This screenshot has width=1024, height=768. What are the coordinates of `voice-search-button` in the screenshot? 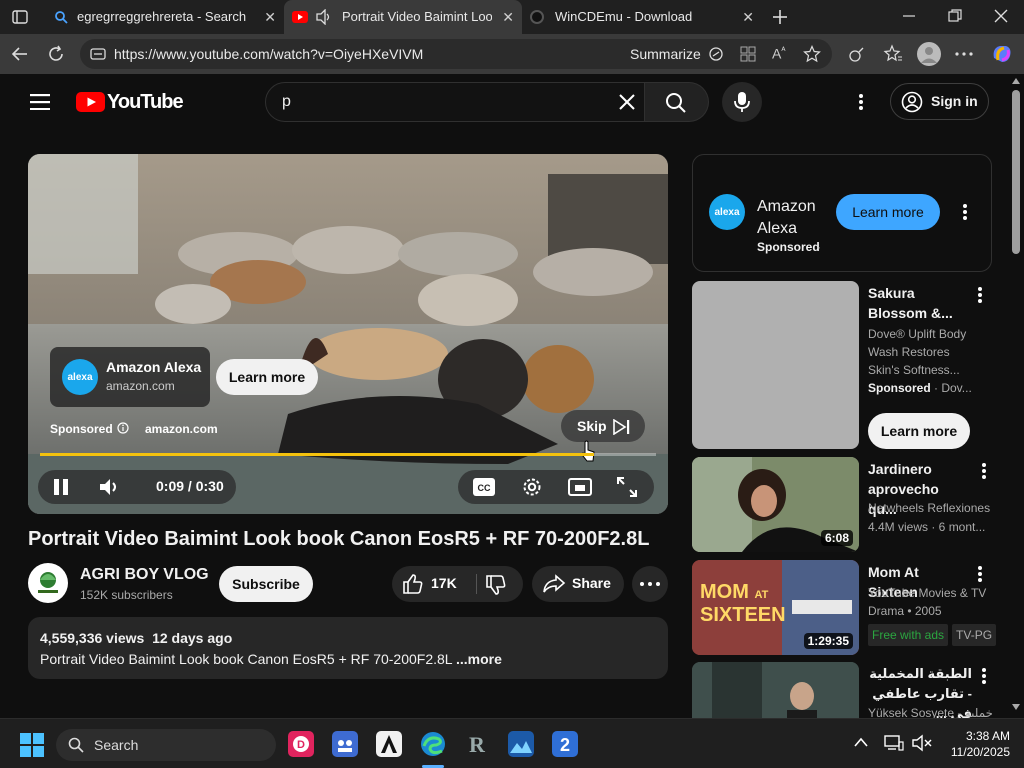 It's located at (742, 102).